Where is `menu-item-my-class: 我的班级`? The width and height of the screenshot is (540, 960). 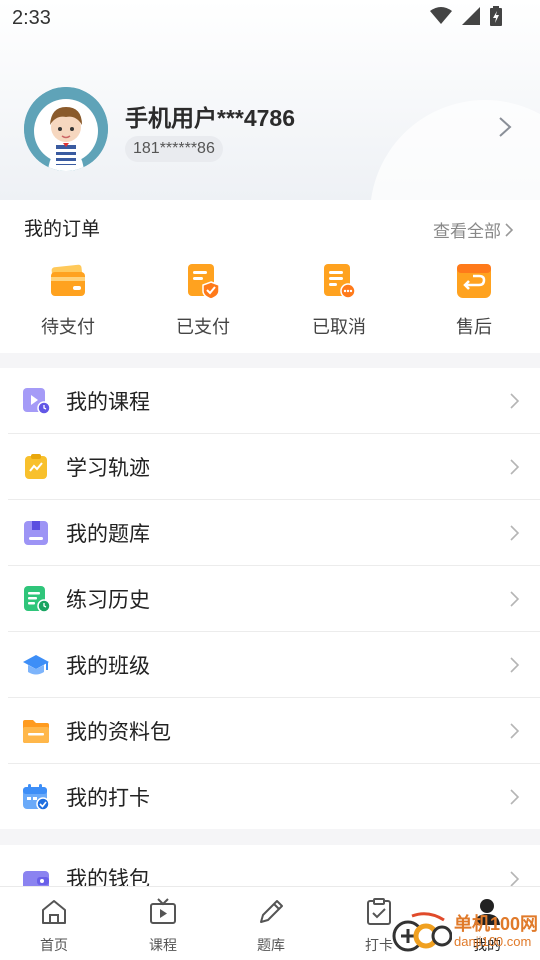 menu-item-my-class: 我的班级 is located at coordinates (270, 665).